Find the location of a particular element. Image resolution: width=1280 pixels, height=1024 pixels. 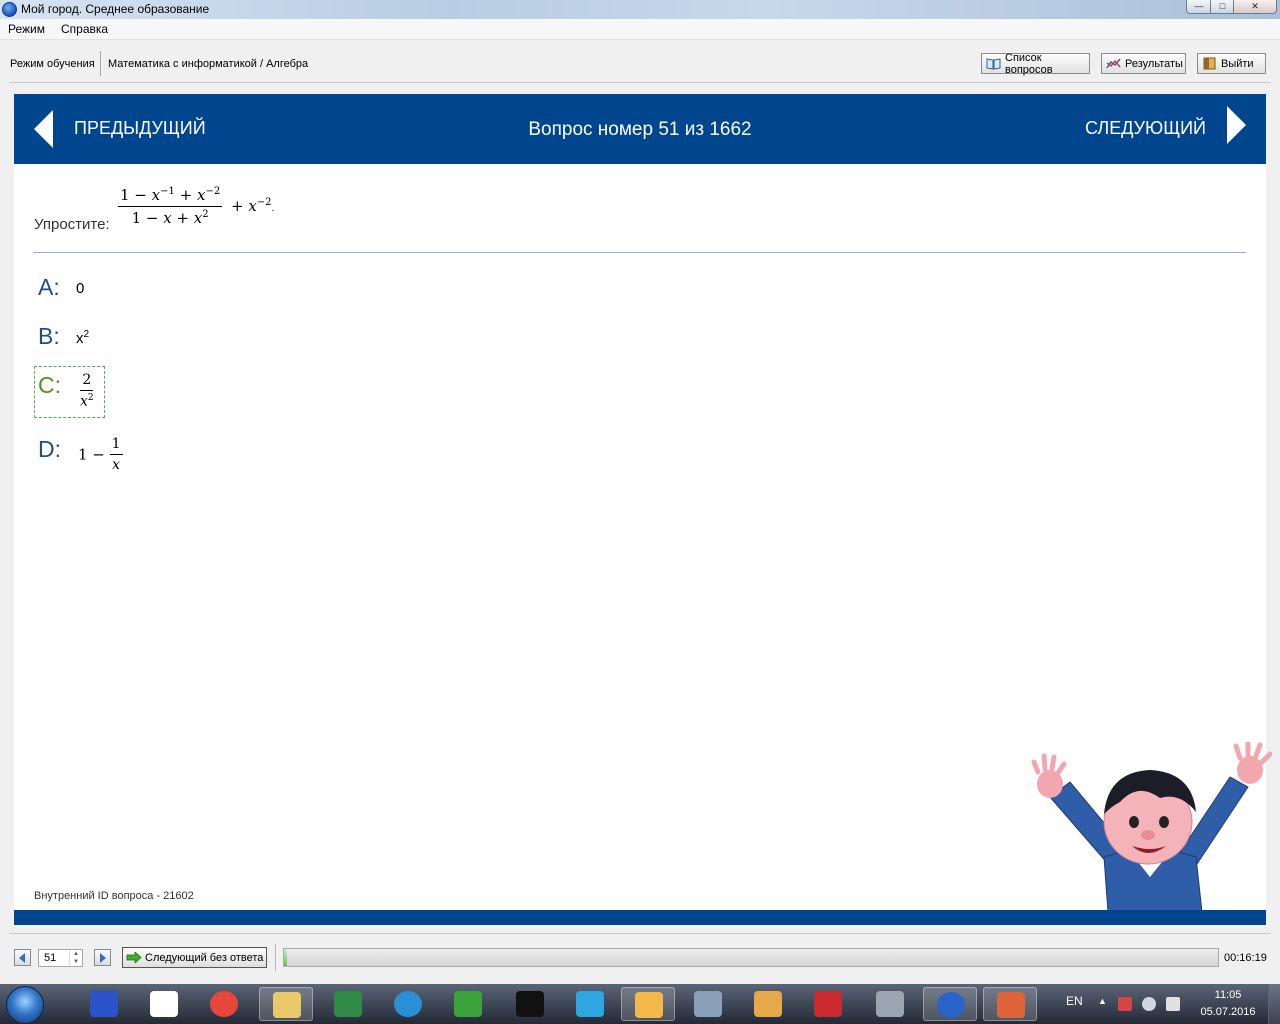

winamp-icon is located at coordinates (649, 1005).